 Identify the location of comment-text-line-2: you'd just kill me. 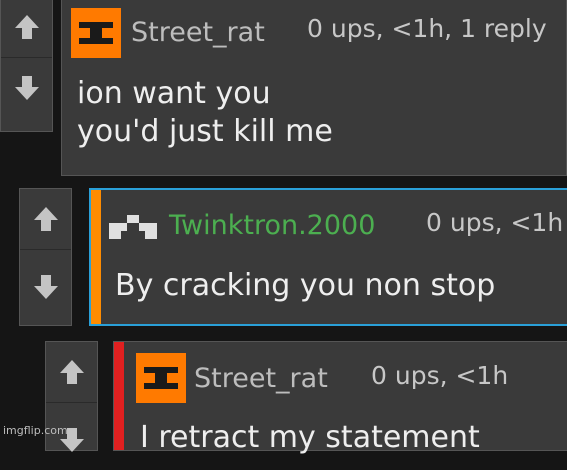
(205, 131).